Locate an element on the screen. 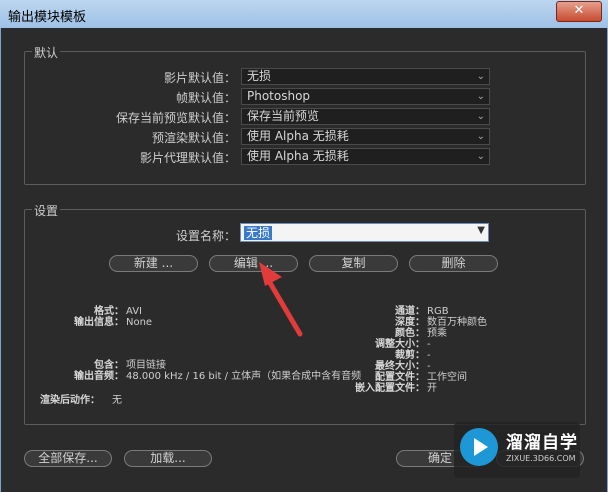  watermark: 溜溜自学 ZIXUE.3D66.COM is located at coordinates (517, 450).